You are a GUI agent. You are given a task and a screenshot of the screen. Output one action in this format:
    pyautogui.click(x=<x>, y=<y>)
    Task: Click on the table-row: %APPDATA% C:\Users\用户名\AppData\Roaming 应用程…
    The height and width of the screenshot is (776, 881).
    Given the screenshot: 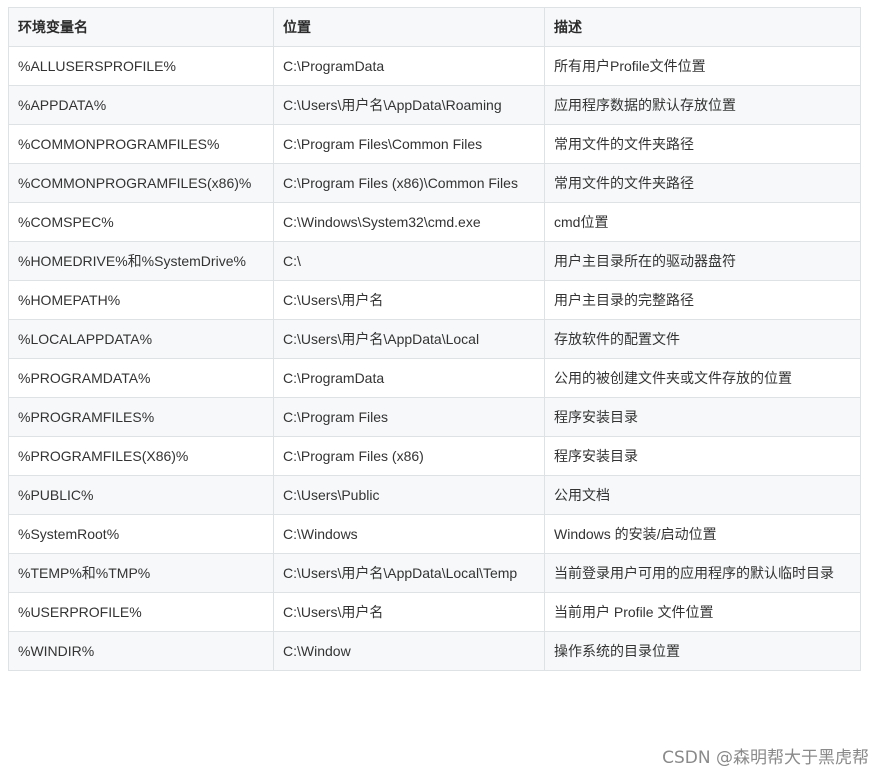 What is the action you would take?
    pyautogui.click(x=434, y=105)
    